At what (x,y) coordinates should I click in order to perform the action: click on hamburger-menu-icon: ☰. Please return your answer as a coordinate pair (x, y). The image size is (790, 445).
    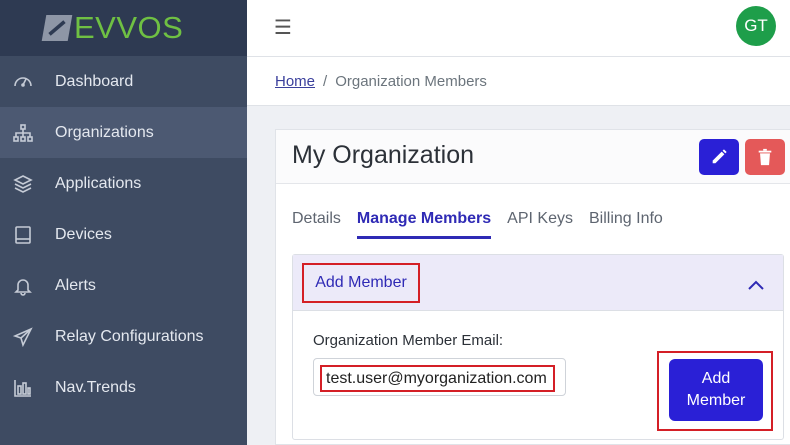
    Looking at the image, I should click on (283, 27).